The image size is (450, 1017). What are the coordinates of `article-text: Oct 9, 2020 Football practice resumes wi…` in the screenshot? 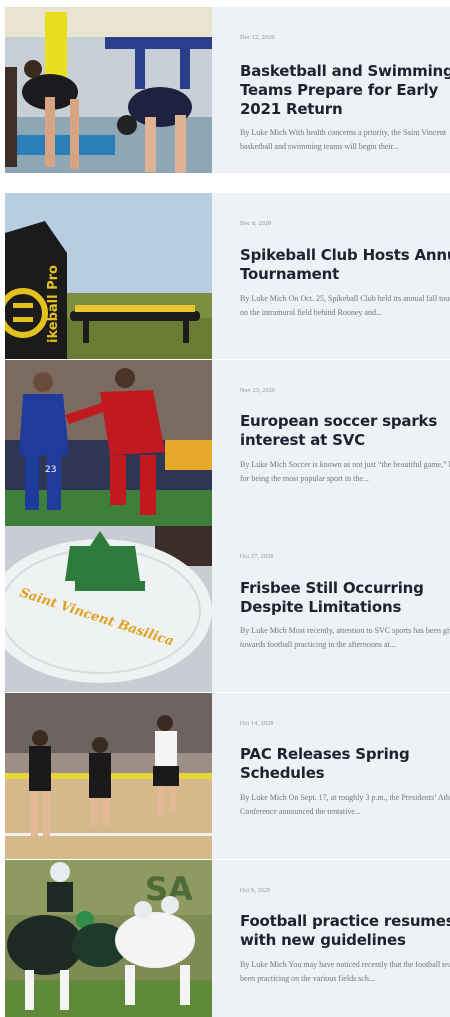 It's located at (331, 938).